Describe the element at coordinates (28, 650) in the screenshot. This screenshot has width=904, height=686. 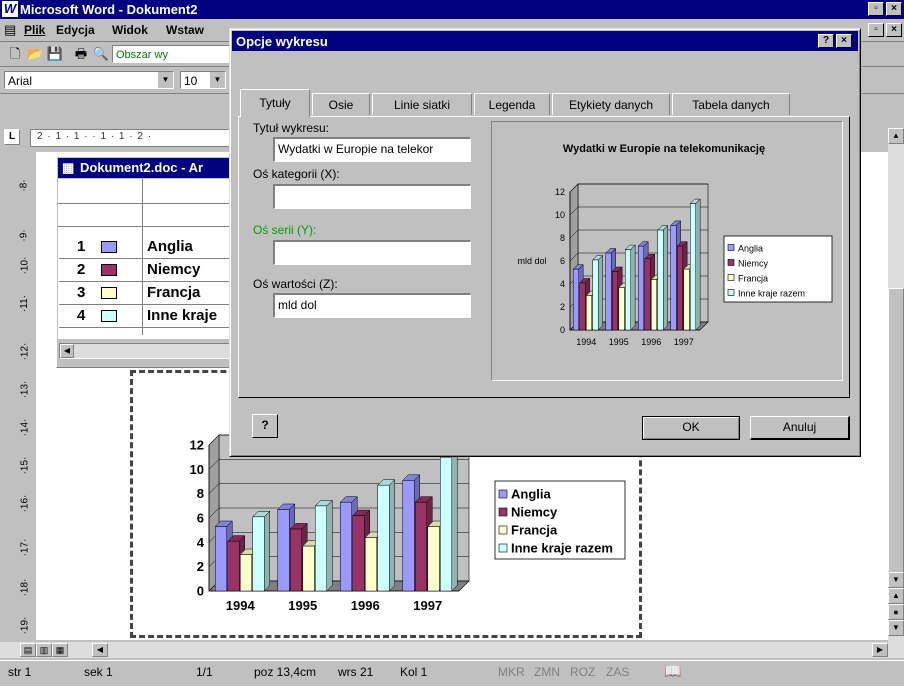
I see `normal-view-icon: ▤` at that location.